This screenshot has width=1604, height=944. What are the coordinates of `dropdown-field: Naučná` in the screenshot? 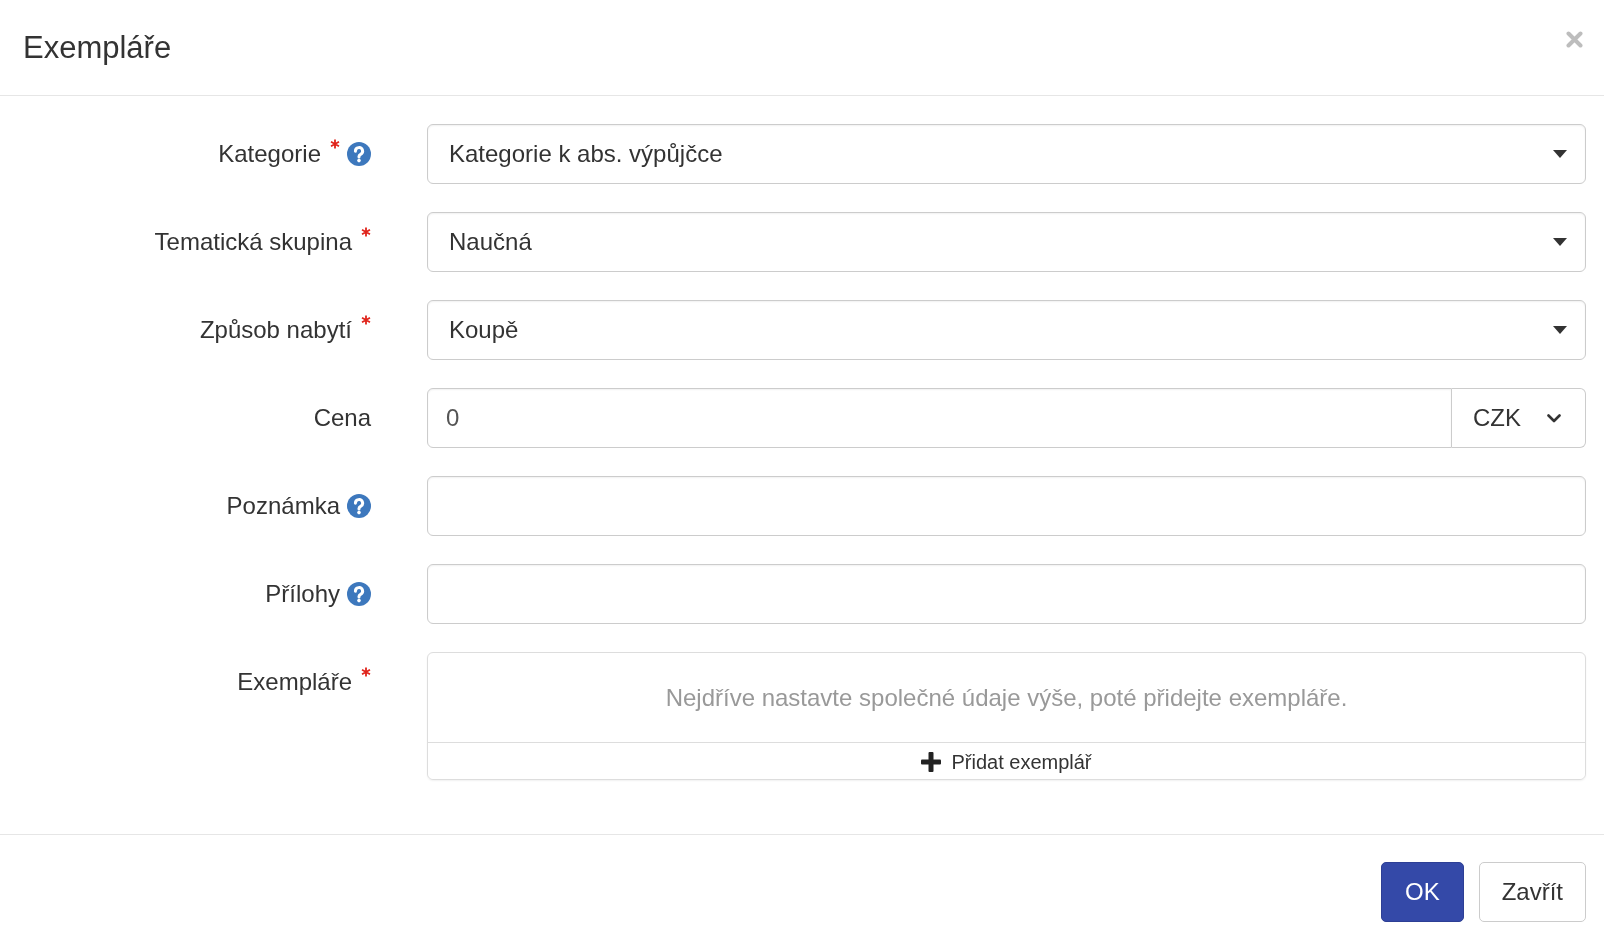 It's located at (1006, 242).